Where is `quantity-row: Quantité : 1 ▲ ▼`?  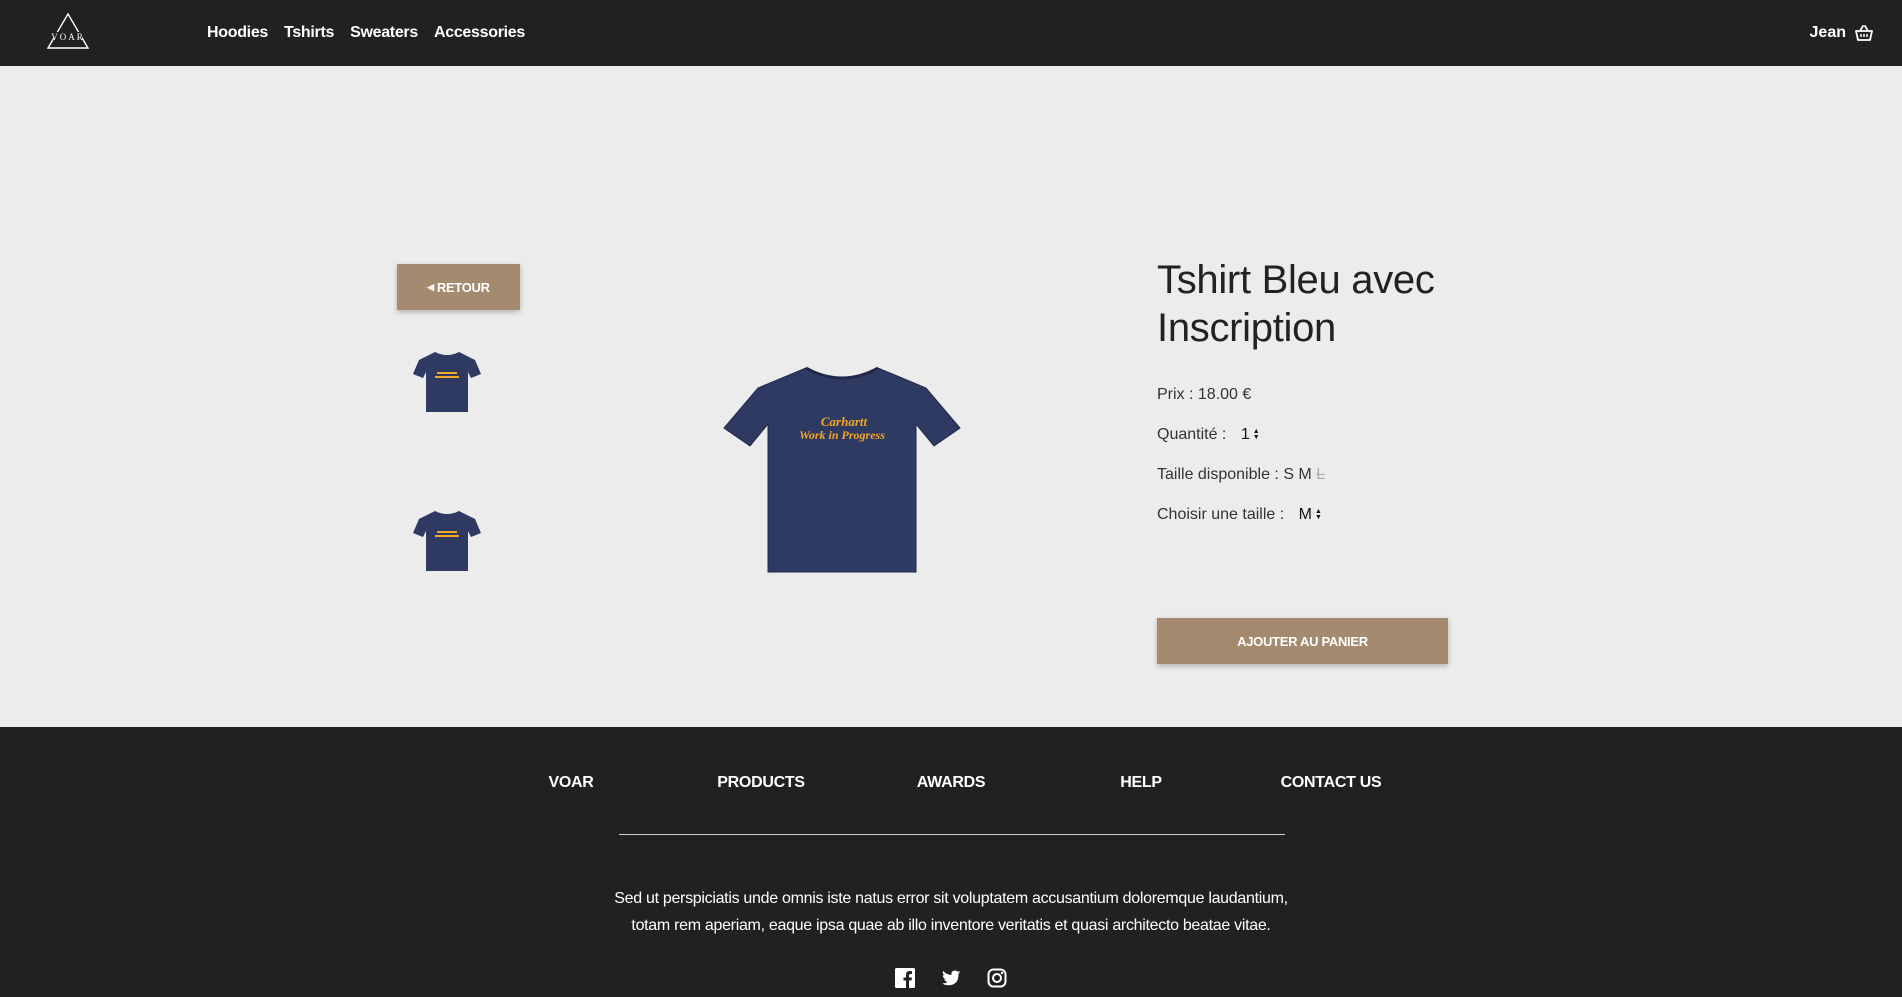 quantity-row: Quantité : 1 ▲ ▼ is located at coordinates (1208, 435).